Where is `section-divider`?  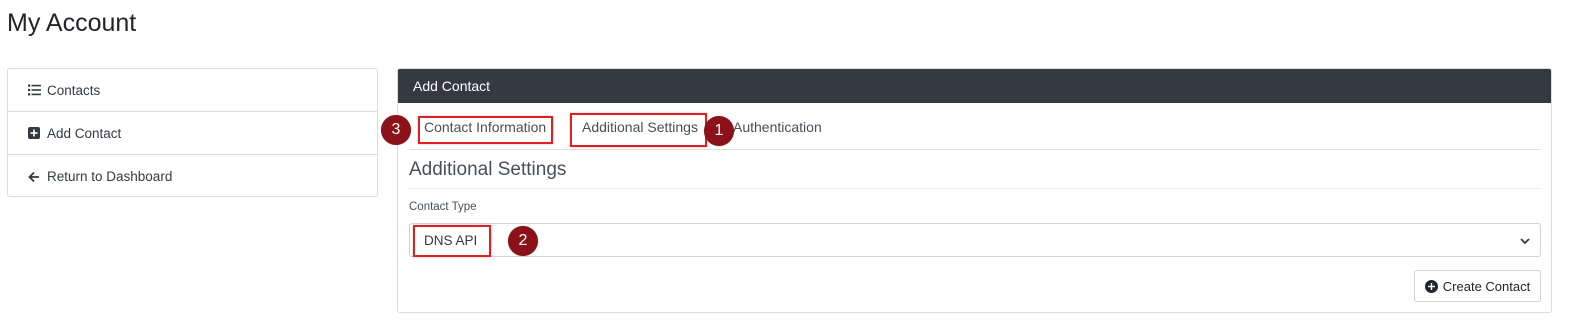 section-divider is located at coordinates (975, 188).